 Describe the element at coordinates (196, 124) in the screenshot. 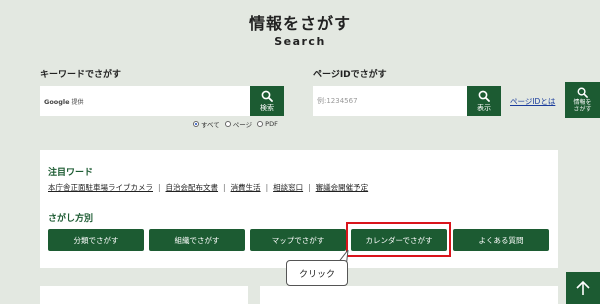

I see `radio-selected-icon` at that location.